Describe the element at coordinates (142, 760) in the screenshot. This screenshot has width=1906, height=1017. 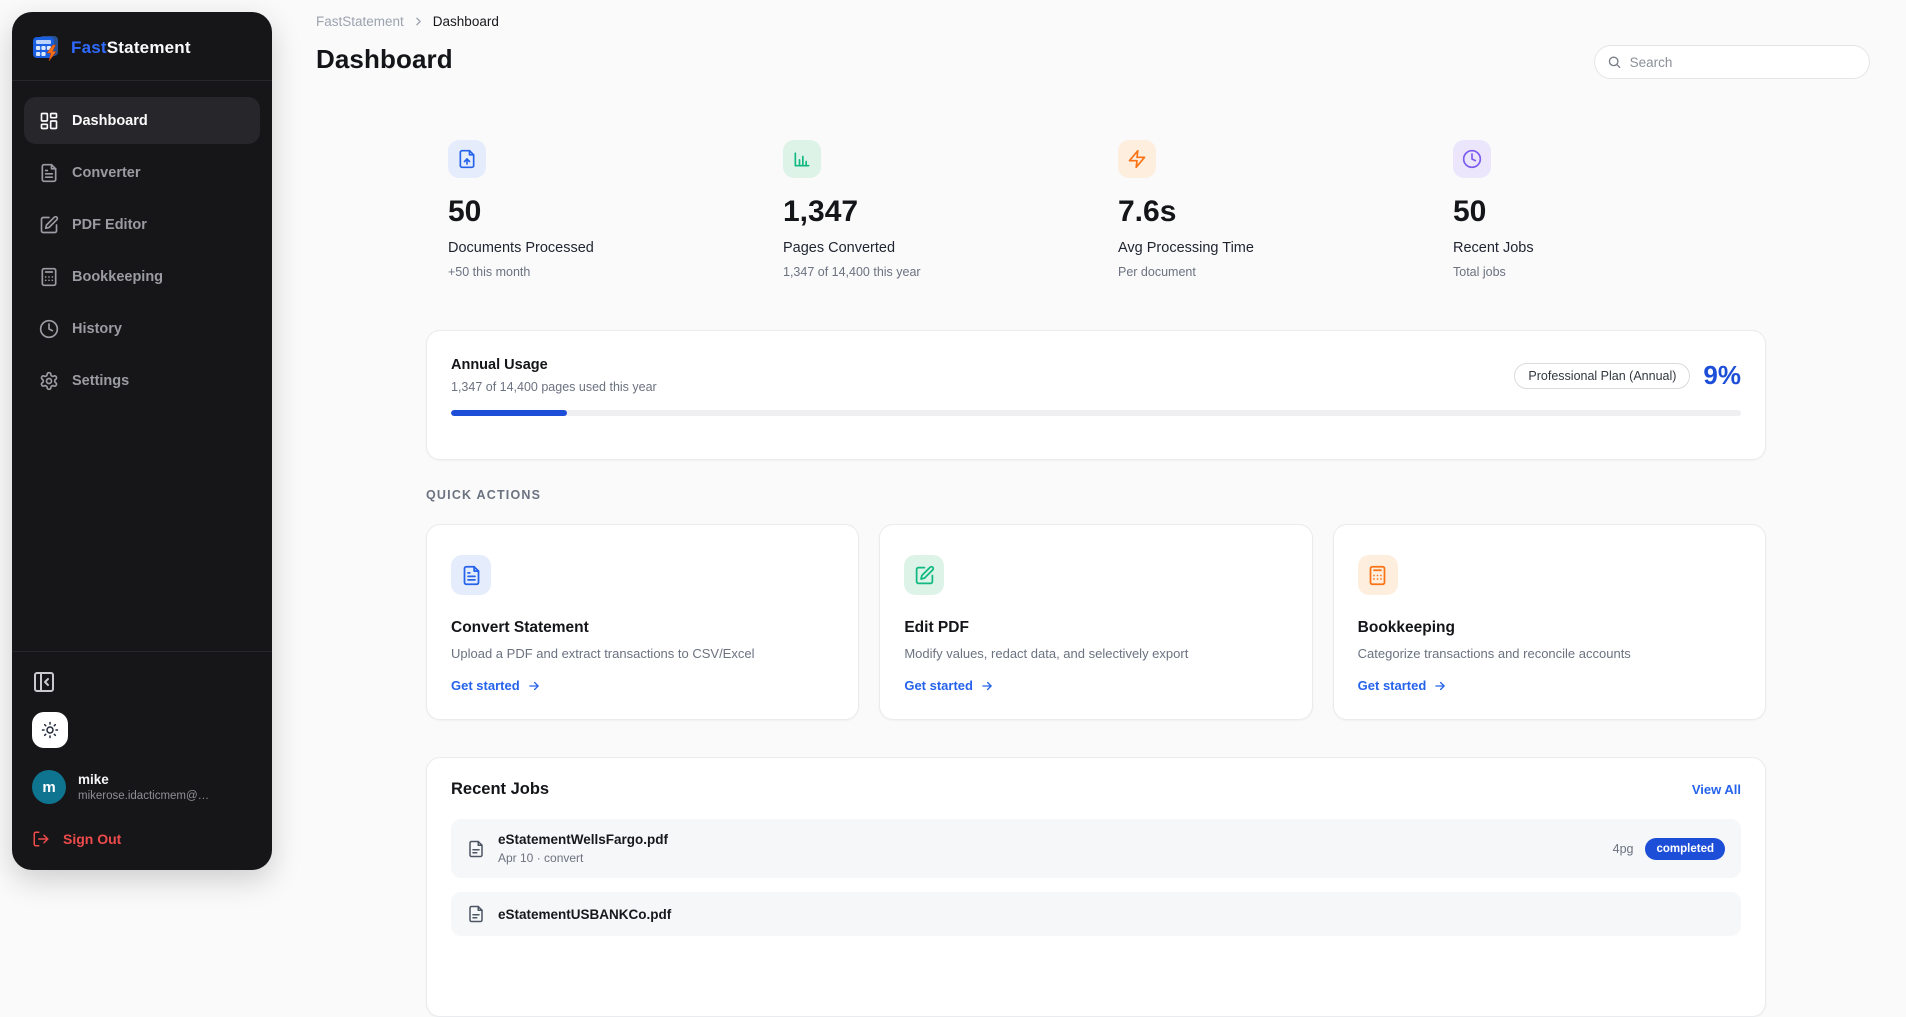
I see `sidebar-footer: m mike mikerose.idacticmem@… Sign Out` at that location.